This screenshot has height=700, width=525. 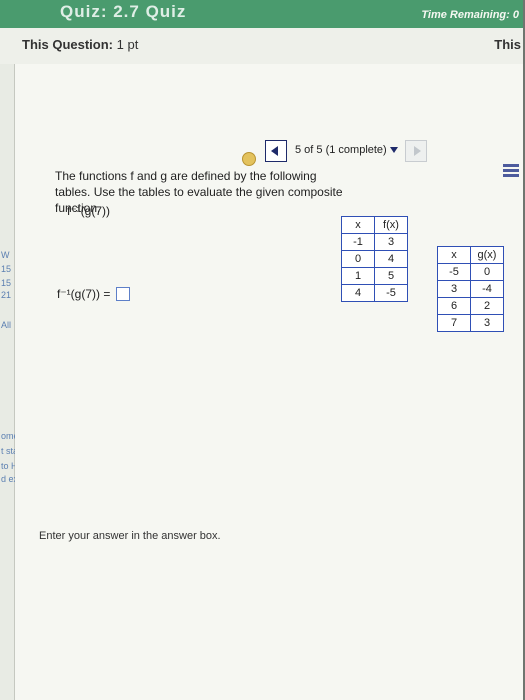 I want to click on f-cell: 0, so click(x=358, y=259).